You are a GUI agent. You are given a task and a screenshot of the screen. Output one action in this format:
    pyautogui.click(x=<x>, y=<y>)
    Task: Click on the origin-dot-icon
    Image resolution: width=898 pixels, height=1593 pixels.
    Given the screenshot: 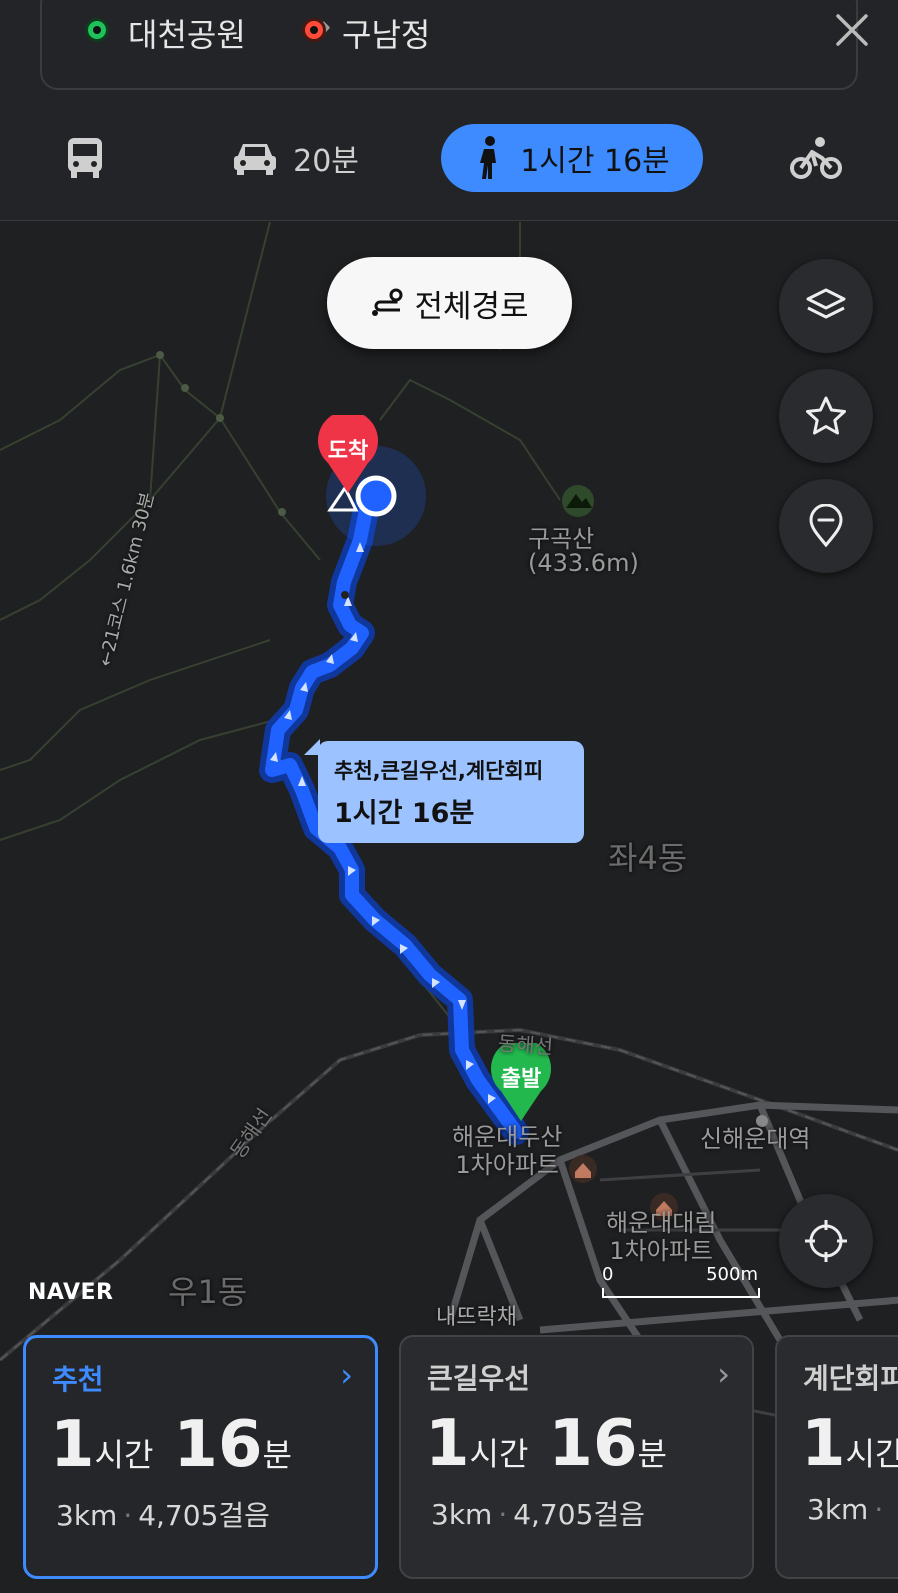 What is the action you would take?
    pyautogui.click(x=97, y=30)
    